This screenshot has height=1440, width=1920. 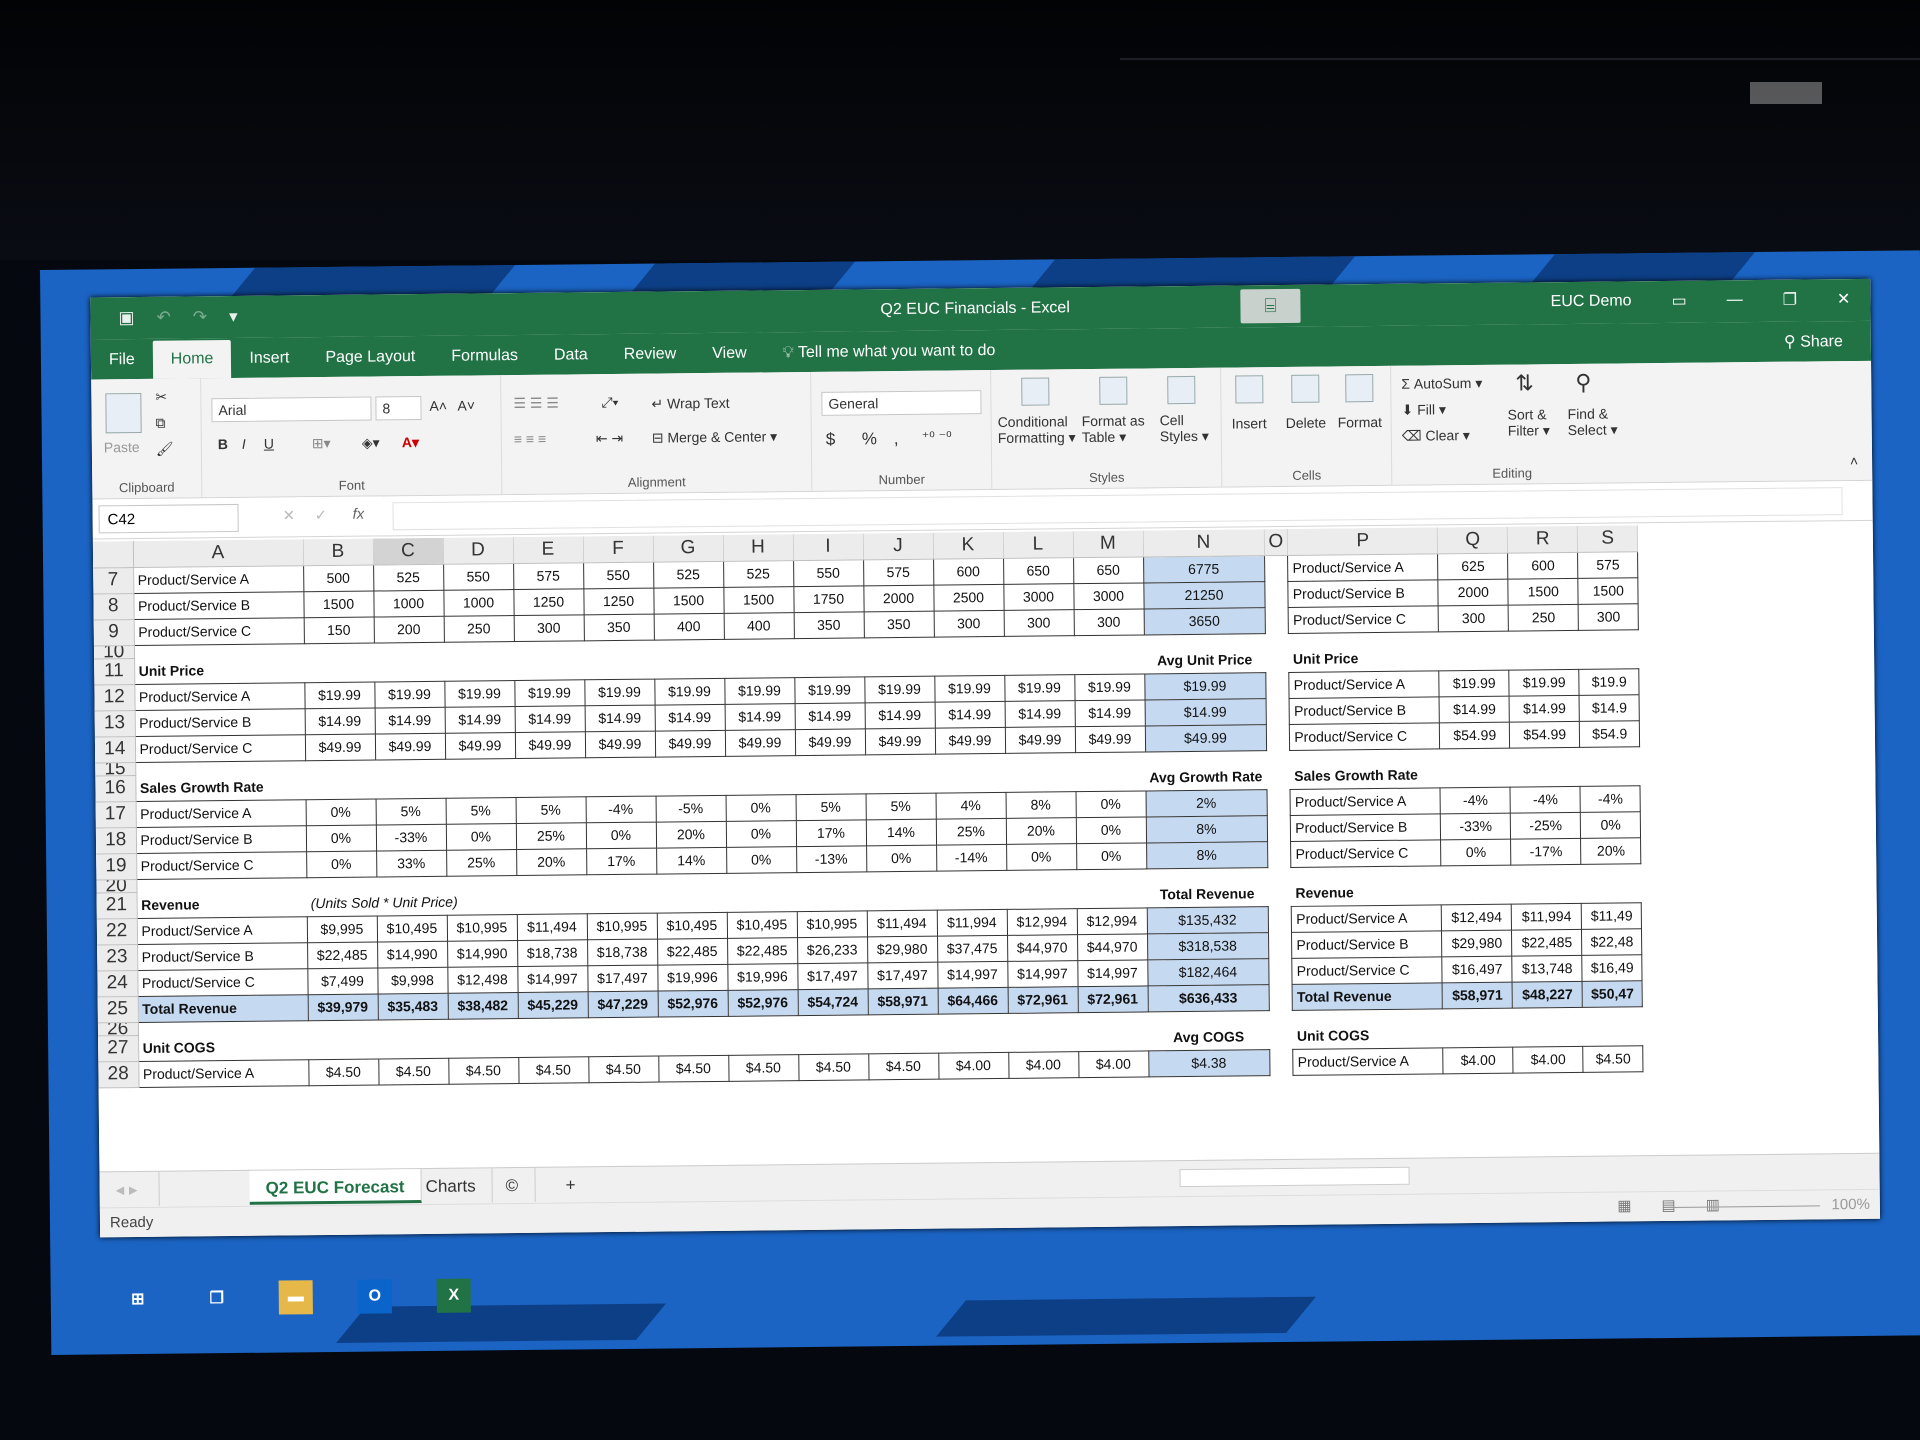 What do you see at coordinates (115, 814) in the screenshot?
I see `row-header: 17` at bounding box center [115, 814].